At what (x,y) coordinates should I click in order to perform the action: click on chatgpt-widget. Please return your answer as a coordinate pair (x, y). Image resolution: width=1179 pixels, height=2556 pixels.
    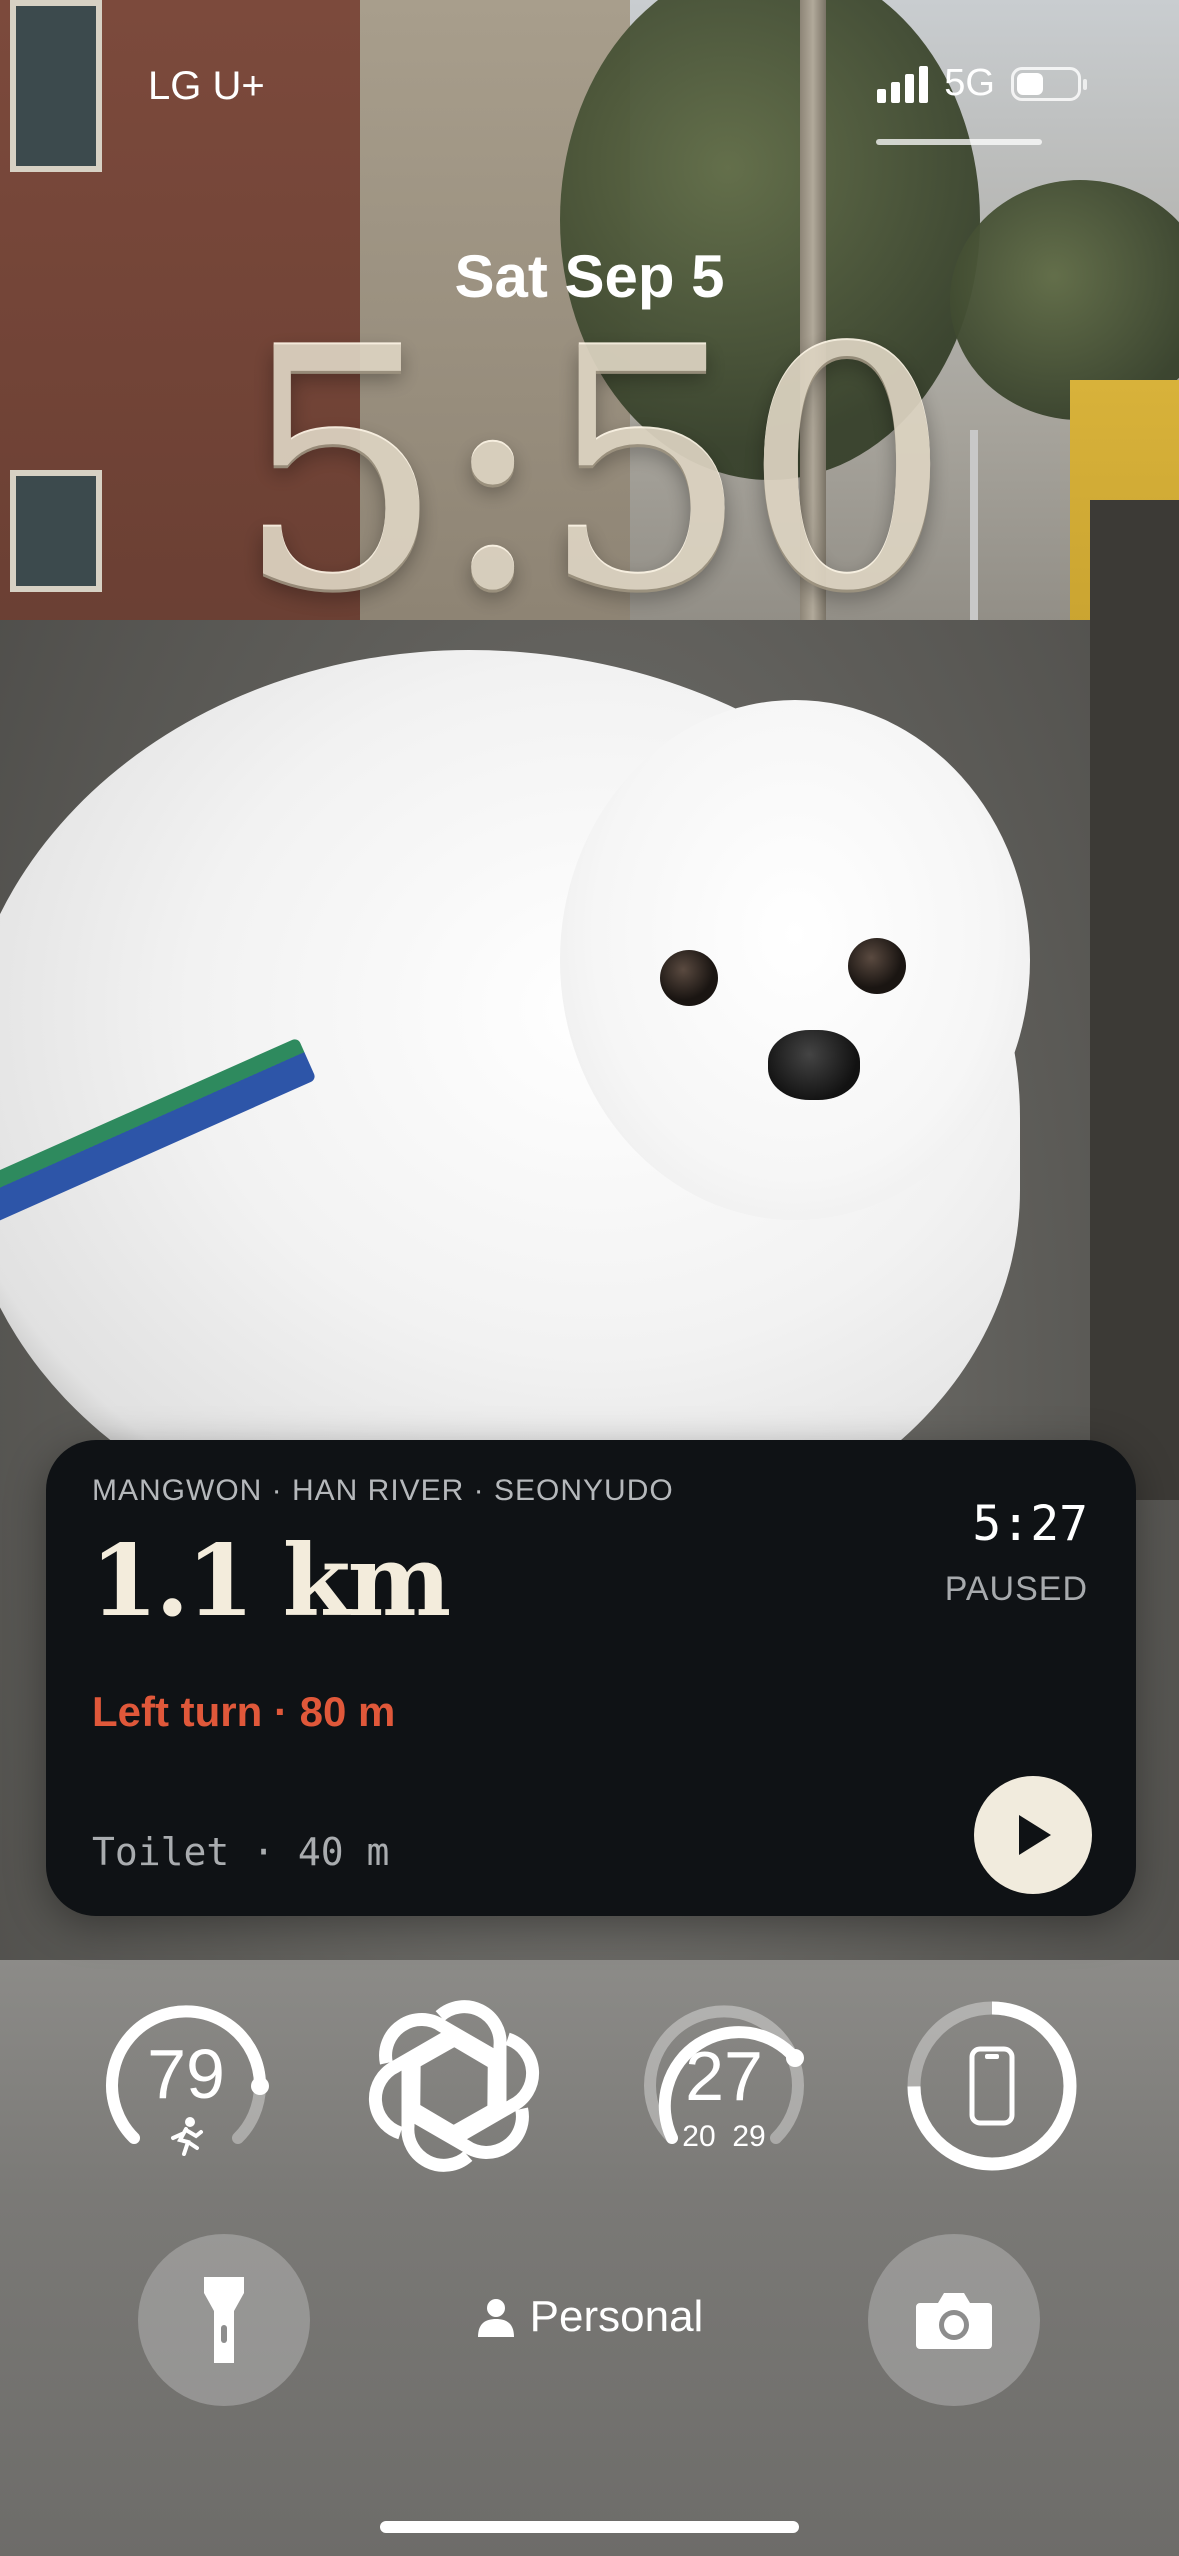
    Looking at the image, I should click on (454, 2086).